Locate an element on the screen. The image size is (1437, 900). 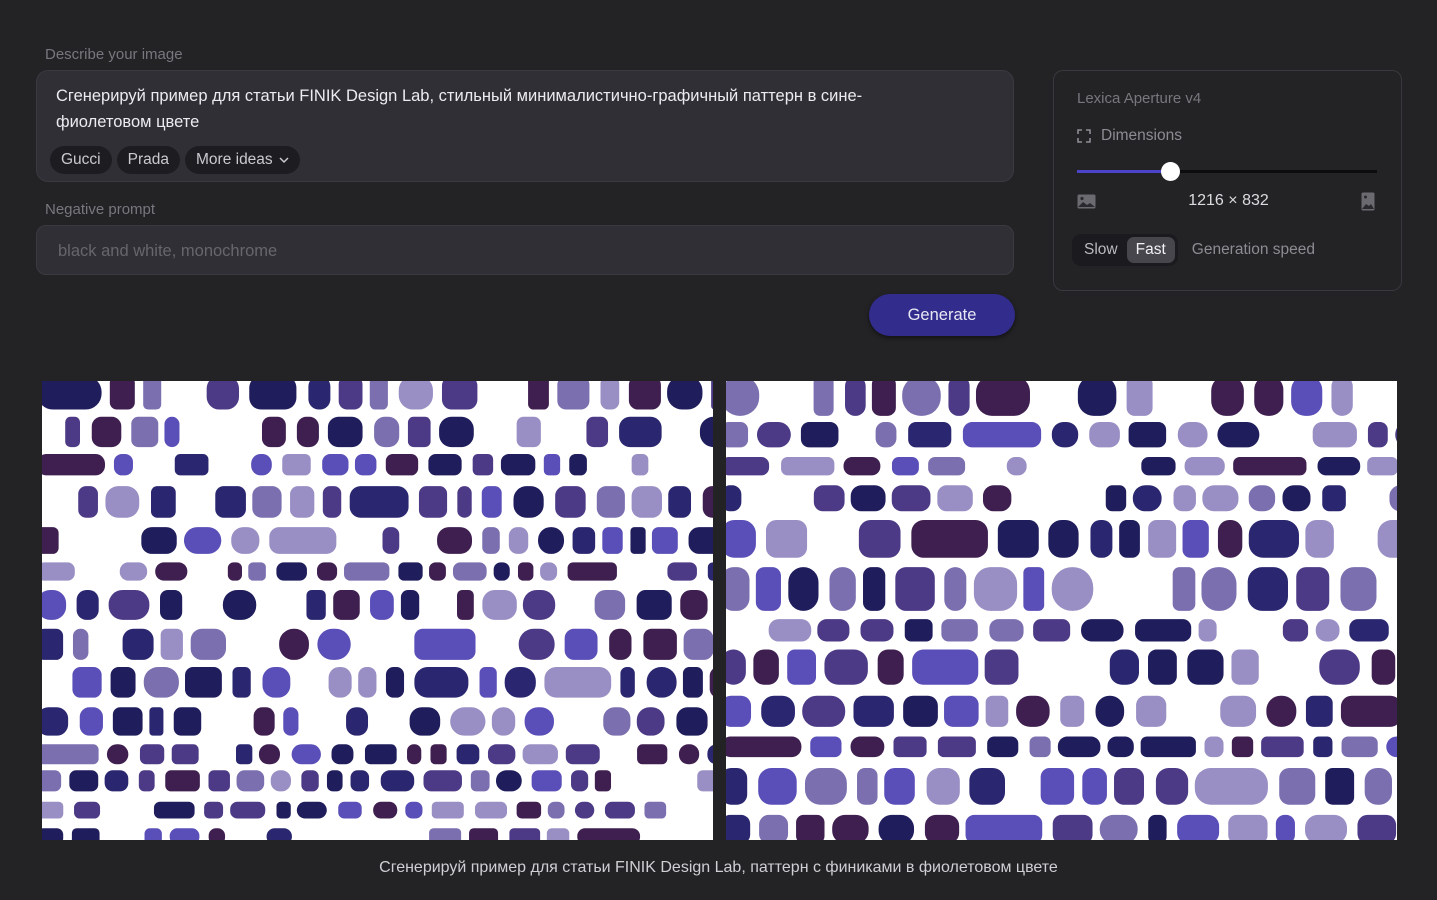
more-ideas-button: More ideas is located at coordinates (242, 160).